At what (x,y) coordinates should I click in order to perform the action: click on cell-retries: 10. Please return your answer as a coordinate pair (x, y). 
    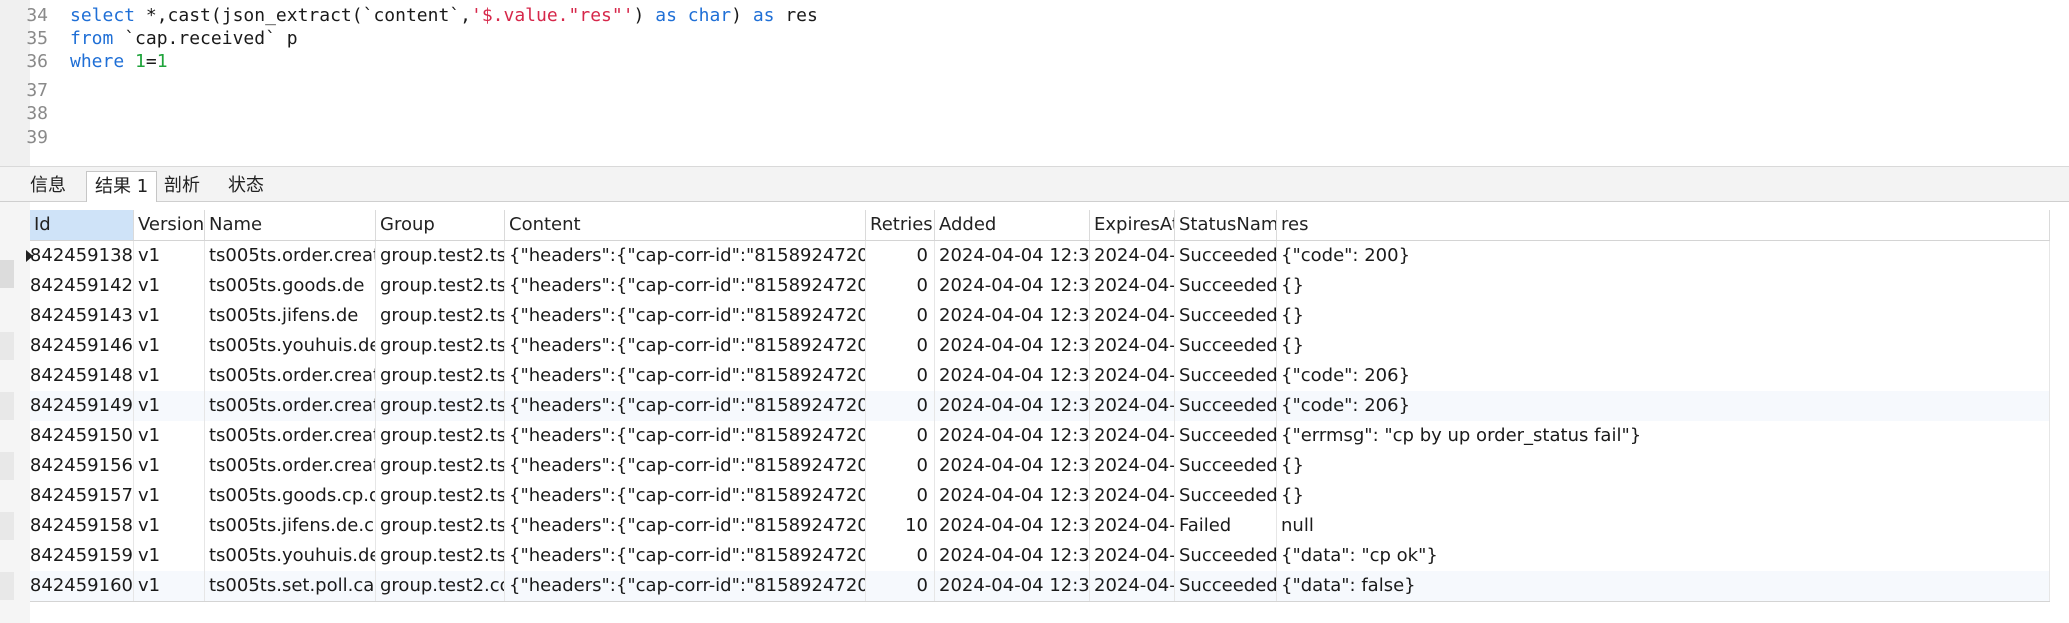
    Looking at the image, I should click on (900, 526).